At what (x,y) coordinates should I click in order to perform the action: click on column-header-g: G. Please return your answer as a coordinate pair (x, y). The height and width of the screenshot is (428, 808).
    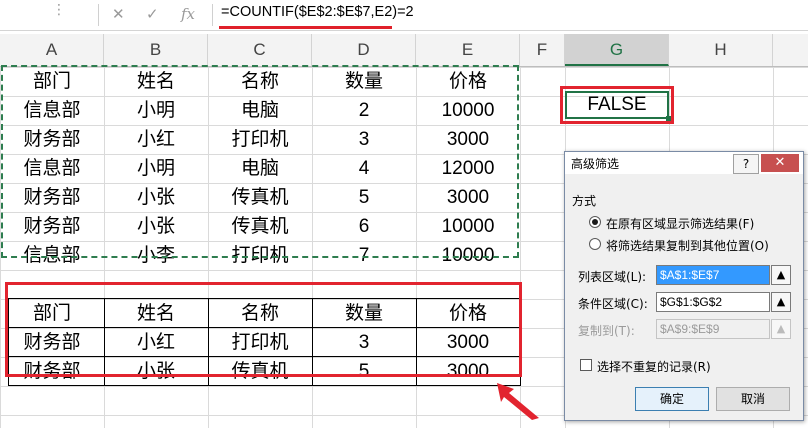
    Looking at the image, I should click on (617, 50).